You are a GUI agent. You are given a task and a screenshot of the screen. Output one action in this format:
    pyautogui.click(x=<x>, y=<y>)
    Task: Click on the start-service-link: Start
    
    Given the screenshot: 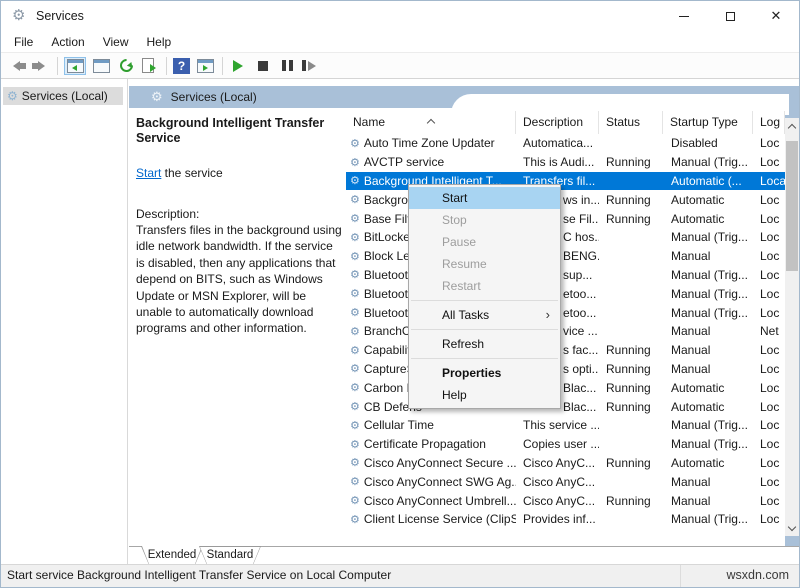 What is the action you would take?
    pyautogui.click(x=148, y=173)
    